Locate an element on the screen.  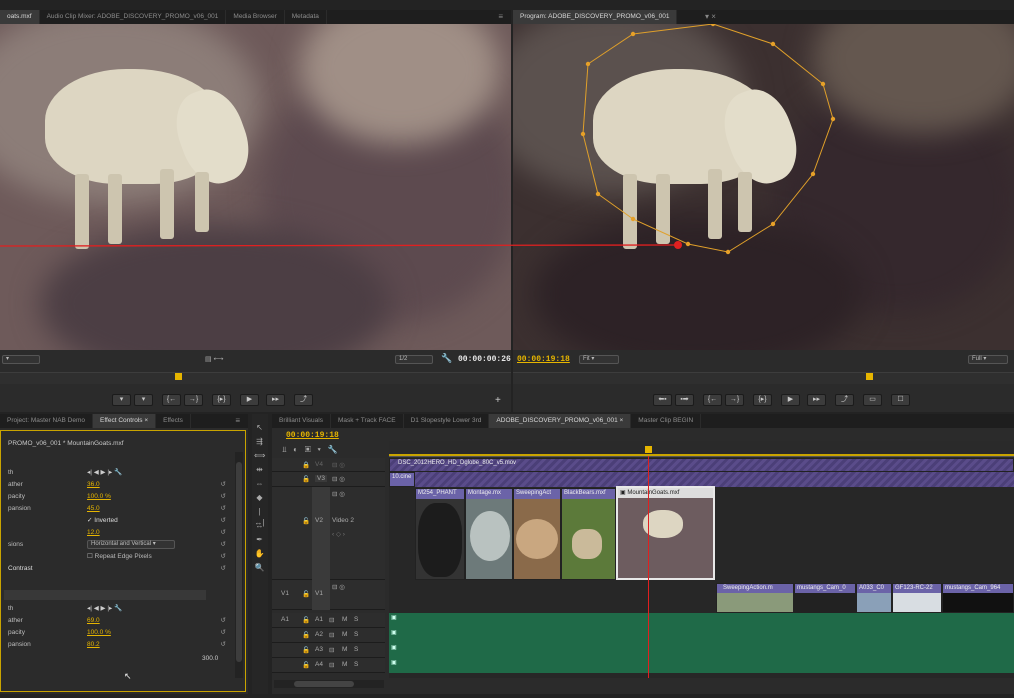
track-a3: 🔓 A3 ⊟ M S is located at coordinates (328, 650).